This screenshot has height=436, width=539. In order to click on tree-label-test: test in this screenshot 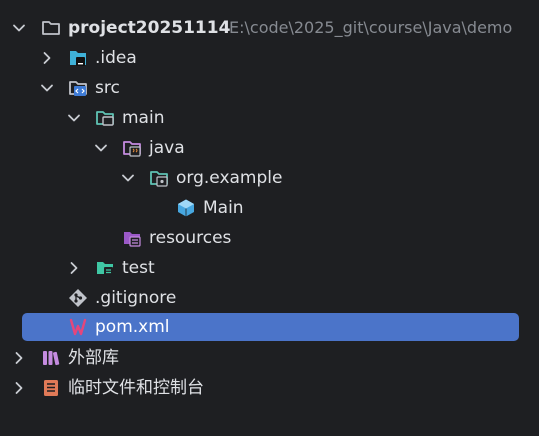, I will do `click(138, 268)`.